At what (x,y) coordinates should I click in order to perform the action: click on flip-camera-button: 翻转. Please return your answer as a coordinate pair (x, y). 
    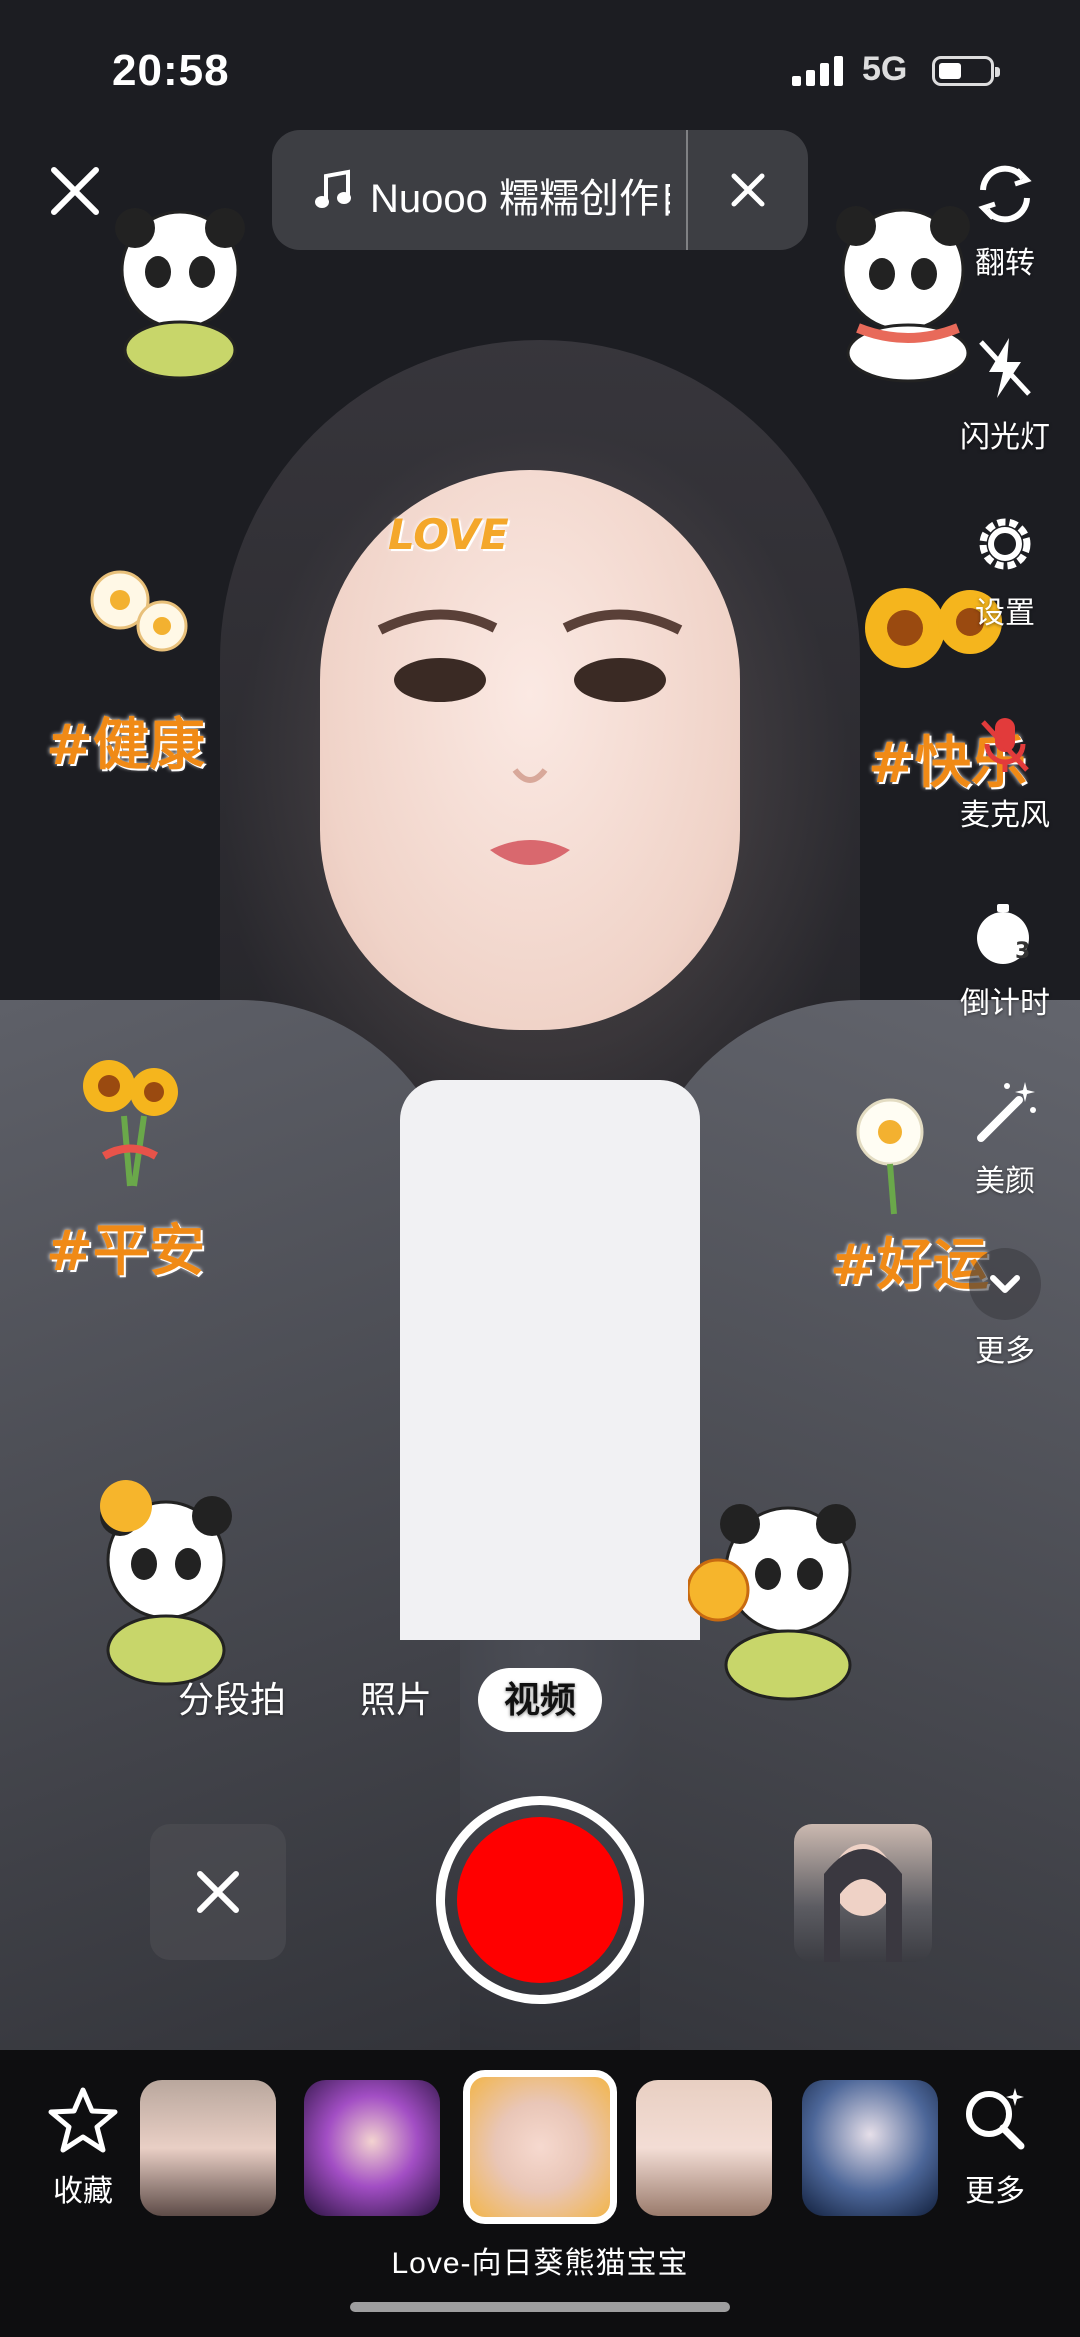
    Looking at the image, I should click on (1005, 219).